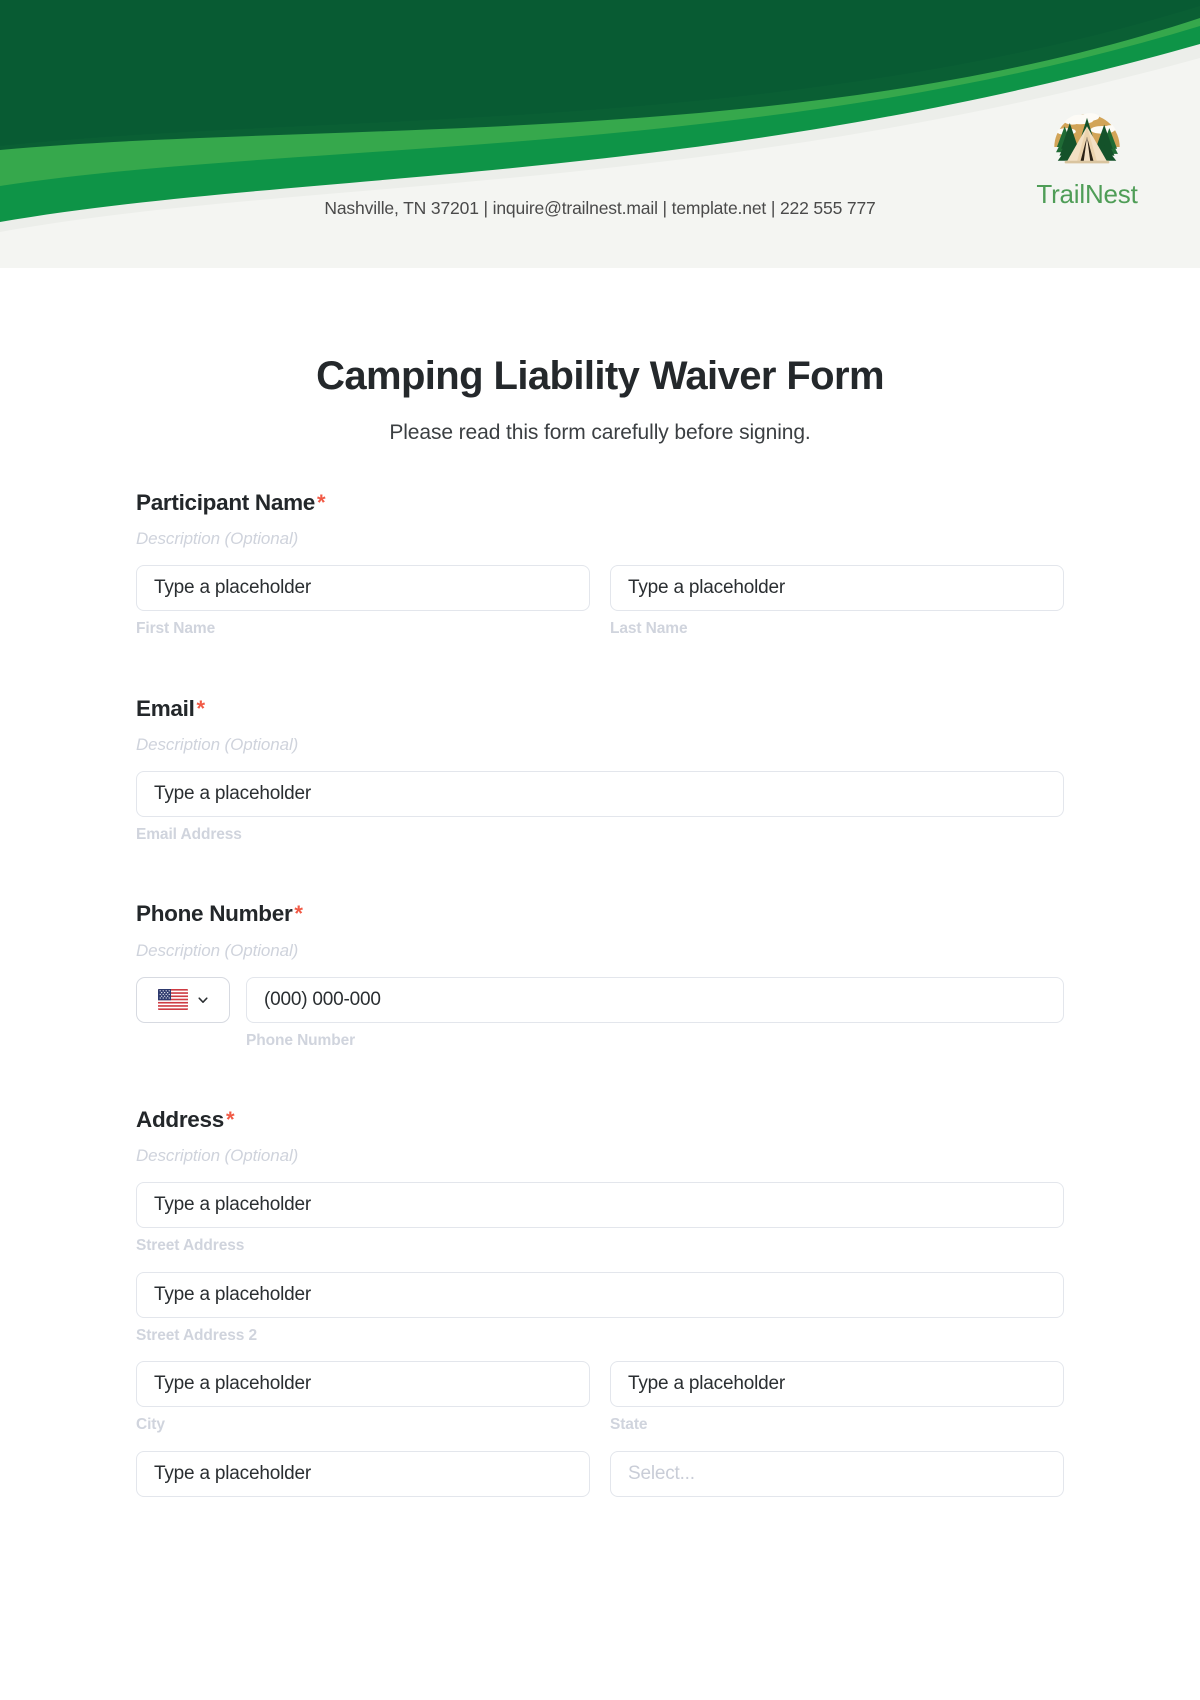 This screenshot has height=1700, width=1200. I want to click on sub-label-city: City, so click(150, 1425).